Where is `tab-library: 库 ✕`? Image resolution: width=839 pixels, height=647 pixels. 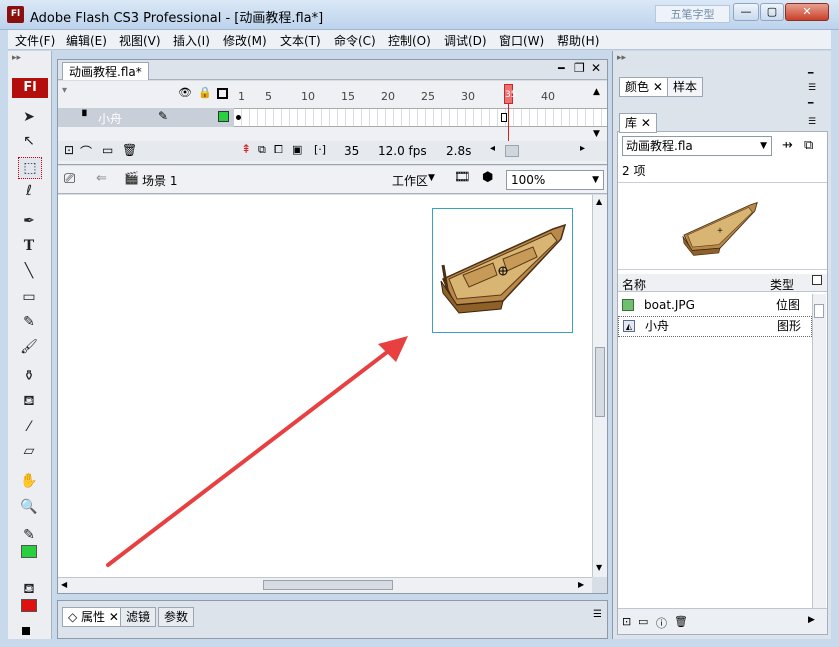
tab-library: 库 ✕ is located at coordinates (638, 123).